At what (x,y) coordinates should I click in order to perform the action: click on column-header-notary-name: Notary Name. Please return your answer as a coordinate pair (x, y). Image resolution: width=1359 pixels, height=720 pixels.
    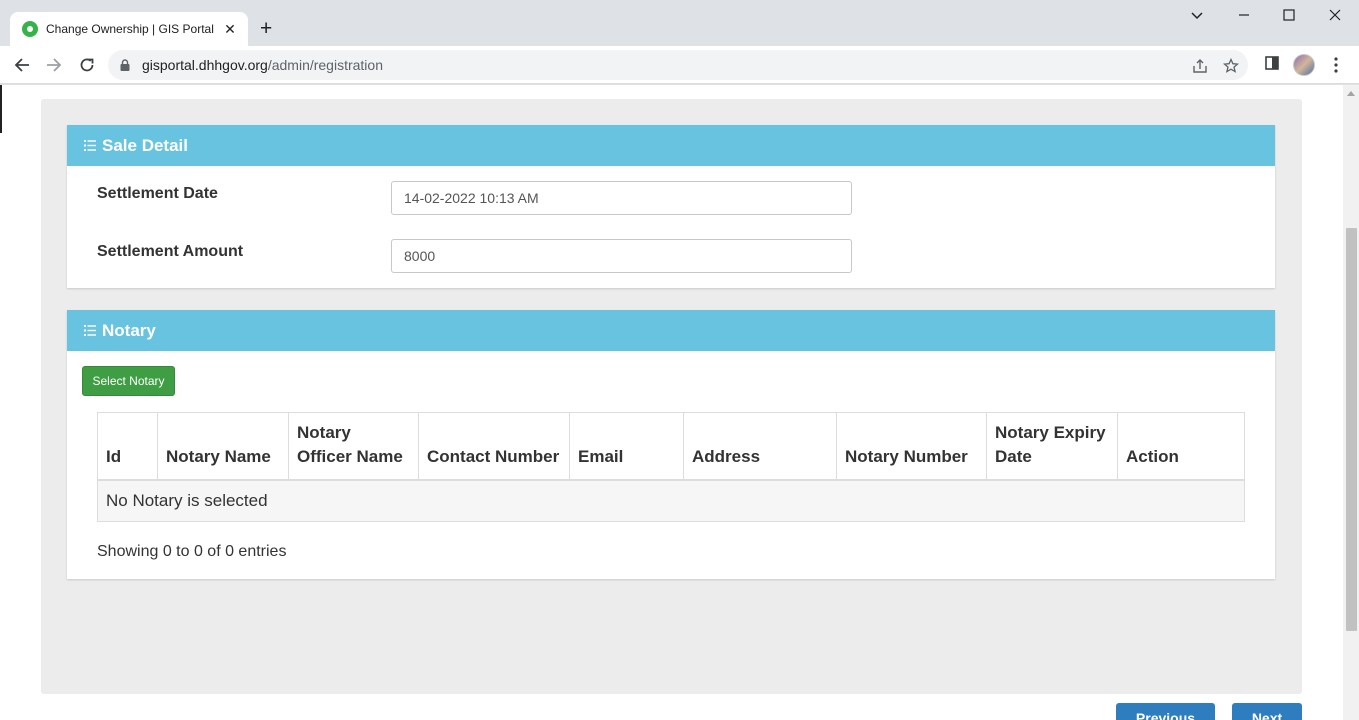
    Looking at the image, I should click on (223, 446).